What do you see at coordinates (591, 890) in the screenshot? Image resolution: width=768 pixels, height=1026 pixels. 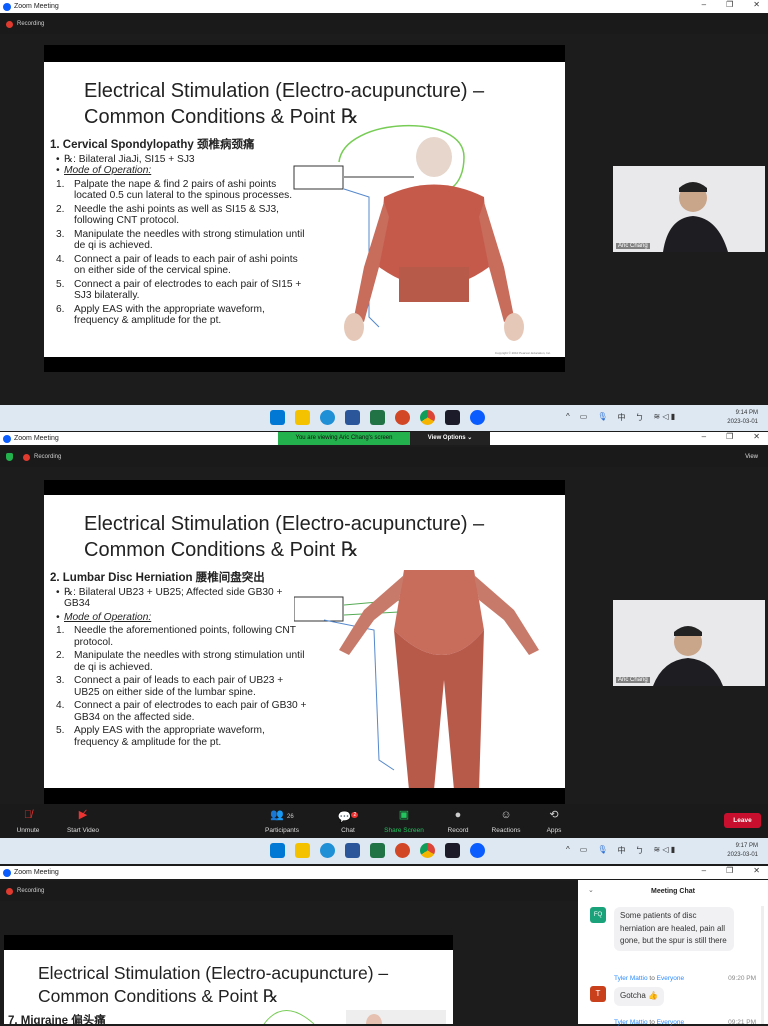 I see `collapse-chevron-icon: ⌄` at bounding box center [591, 890].